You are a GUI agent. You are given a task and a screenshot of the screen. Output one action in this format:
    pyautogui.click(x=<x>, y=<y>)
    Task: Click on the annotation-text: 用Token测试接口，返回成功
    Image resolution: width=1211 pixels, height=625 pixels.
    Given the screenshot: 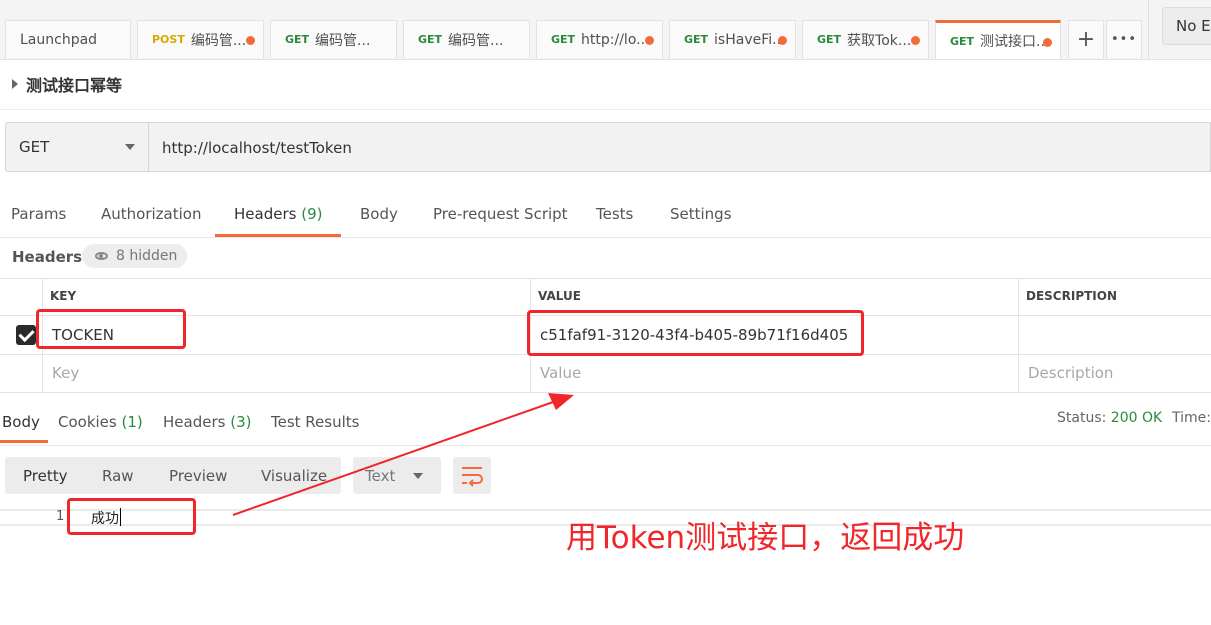 What is the action you would take?
    pyautogui.click(x=765, y=538)
    